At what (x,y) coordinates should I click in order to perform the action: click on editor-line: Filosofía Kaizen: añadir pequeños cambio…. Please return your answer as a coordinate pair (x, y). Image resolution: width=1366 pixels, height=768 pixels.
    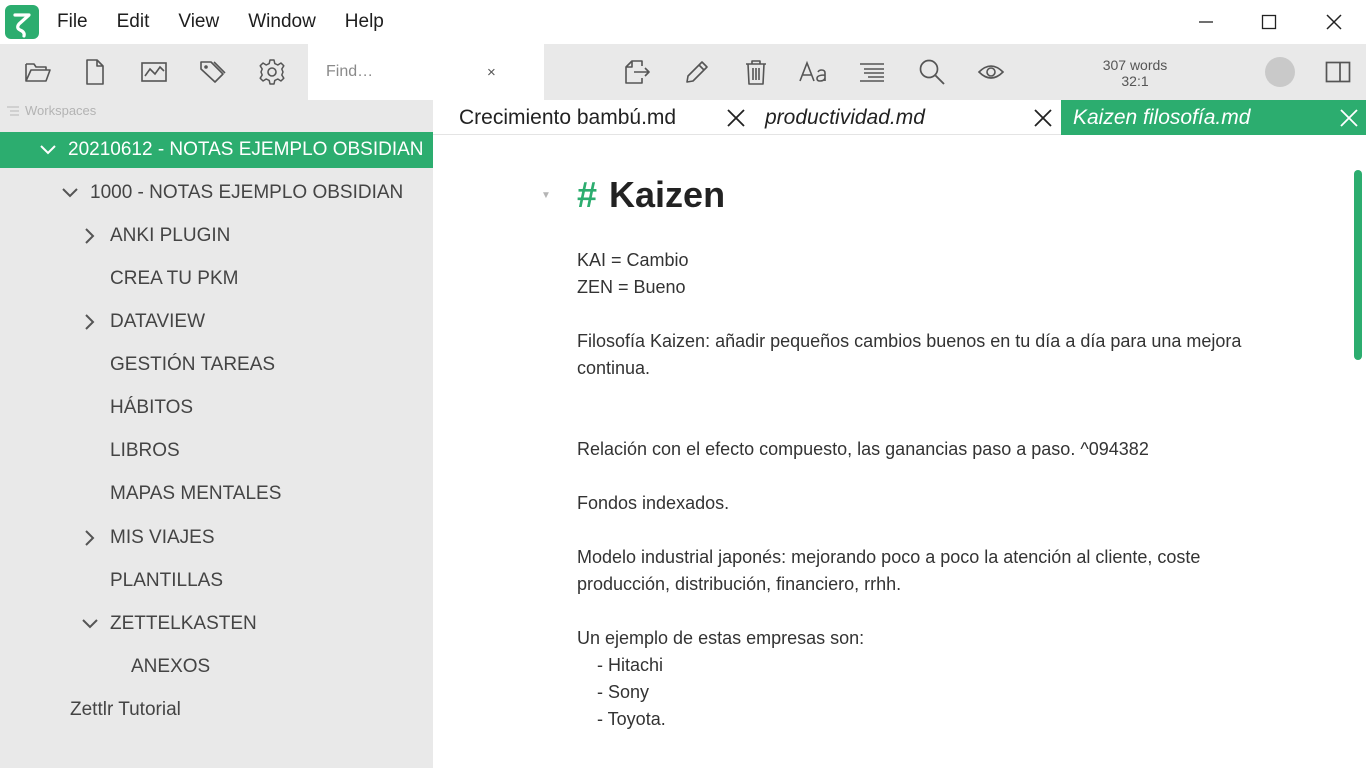
    Looking at the image, I should click on (909, 341).